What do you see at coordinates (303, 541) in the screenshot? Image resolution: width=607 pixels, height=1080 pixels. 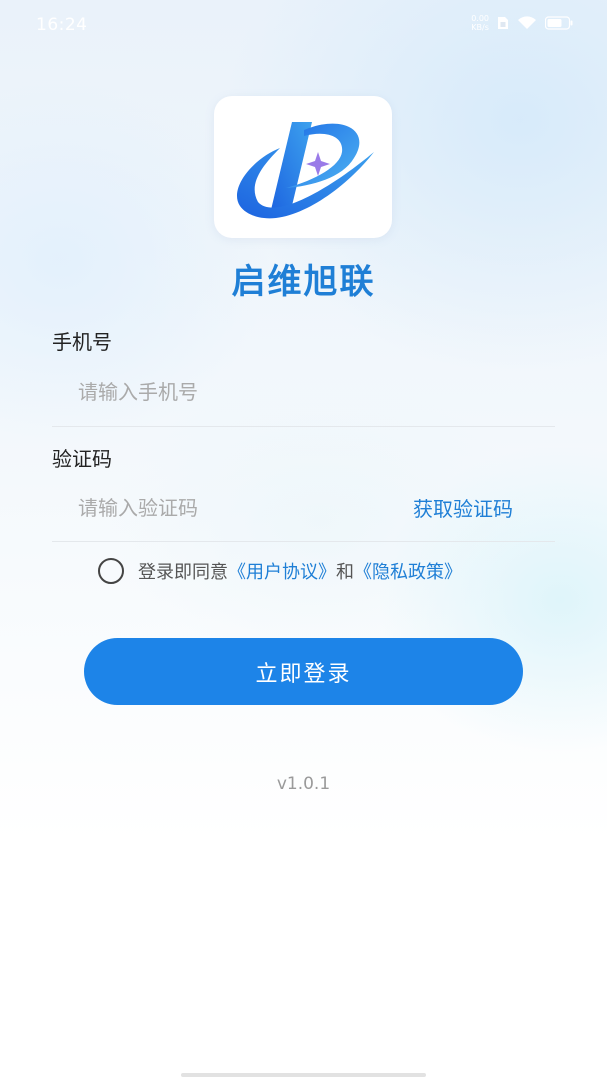 I see `code-divider` at bounding box center [303, 541].